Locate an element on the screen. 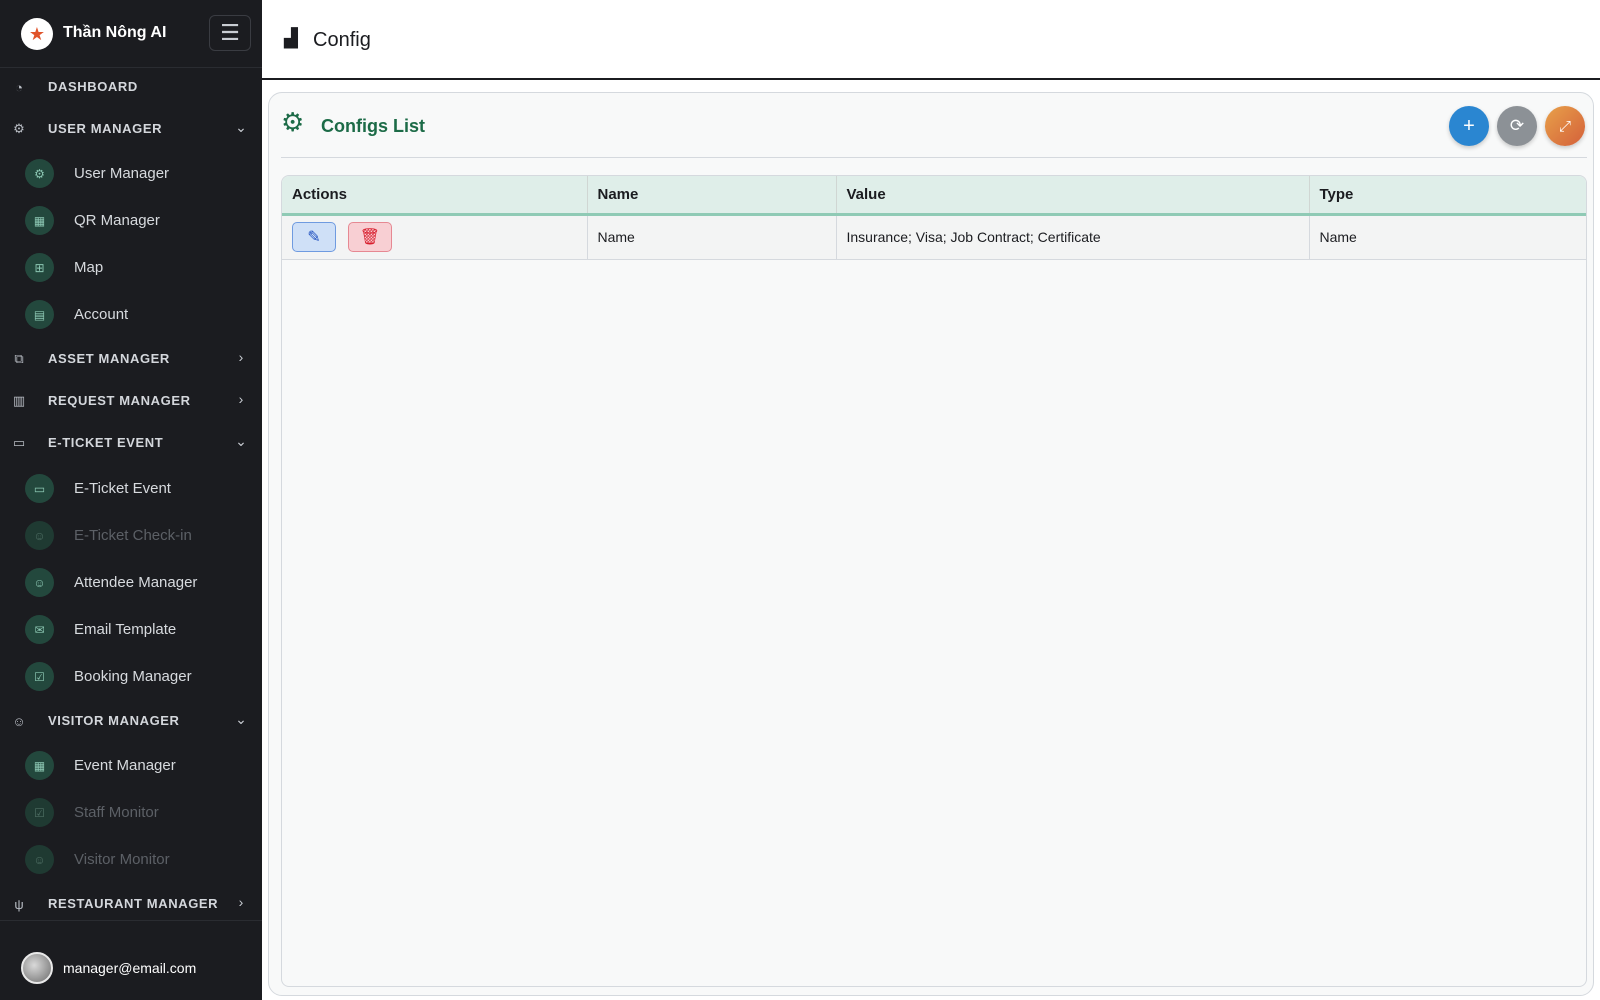 The image size is (1600, 1000). sidebar-item-email-template: ✉ Email Template is located at coordinates (131, 629).